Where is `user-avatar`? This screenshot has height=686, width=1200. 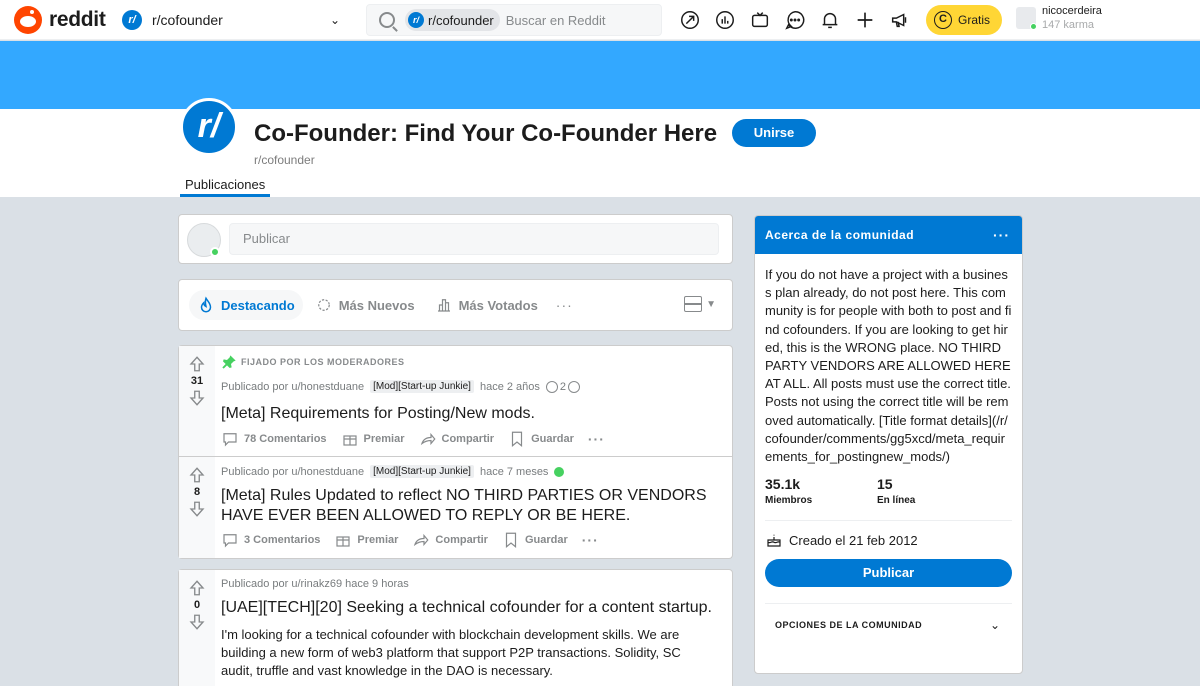
user-avatar is located at coordinates (204, 240).